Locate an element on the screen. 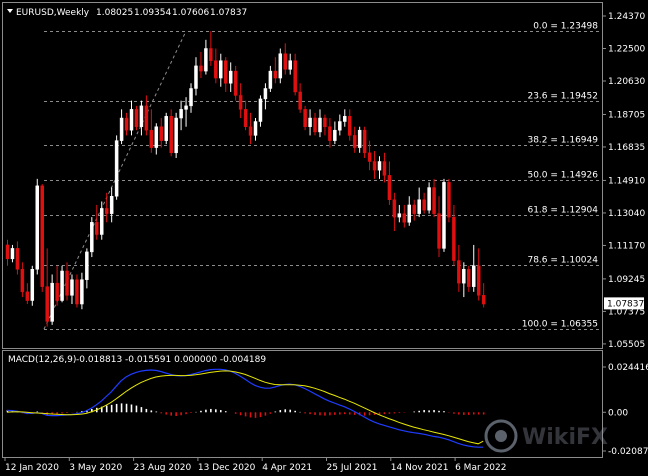 The height and width of the screenshot is (476, 648). wikifx-watermark: WikiFX is located at coordinates (546, 436).